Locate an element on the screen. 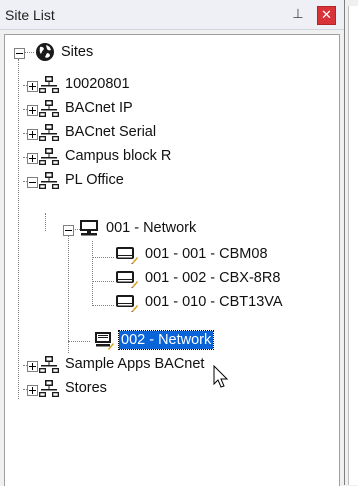  tree-node-label: 001 - Network is located at coordinates (151, 228).